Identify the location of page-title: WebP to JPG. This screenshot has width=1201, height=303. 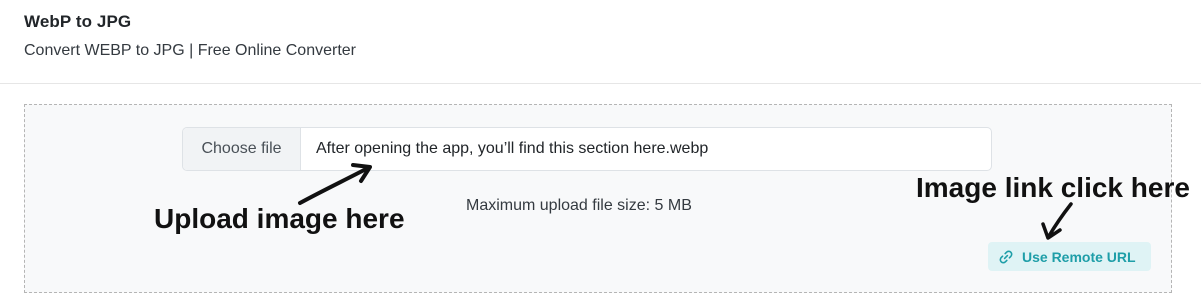
(78, 21).